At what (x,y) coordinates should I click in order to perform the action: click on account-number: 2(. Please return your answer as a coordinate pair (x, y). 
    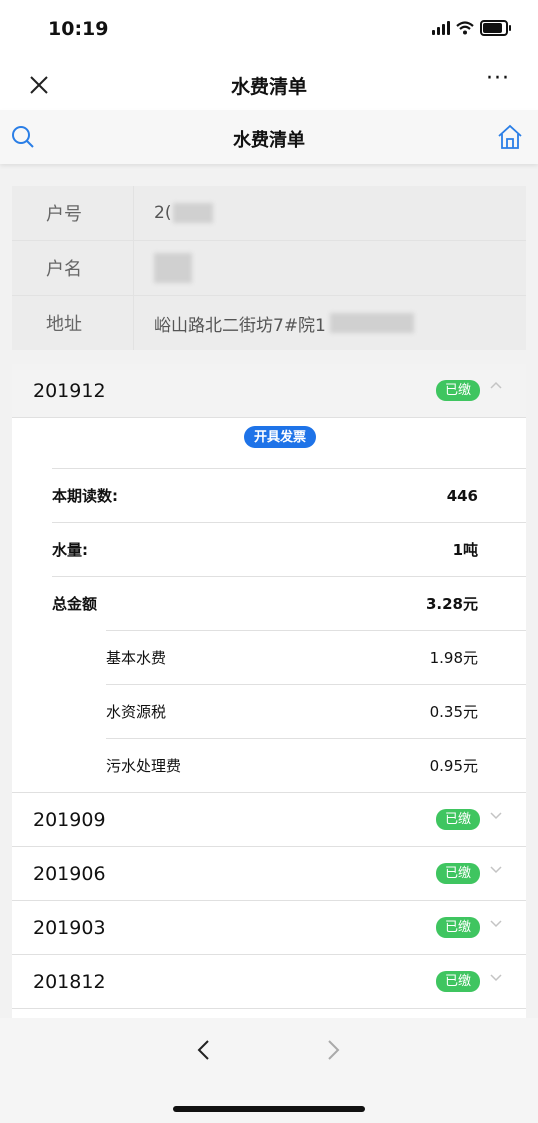
    Looking at the image, I should click on (163, 213).